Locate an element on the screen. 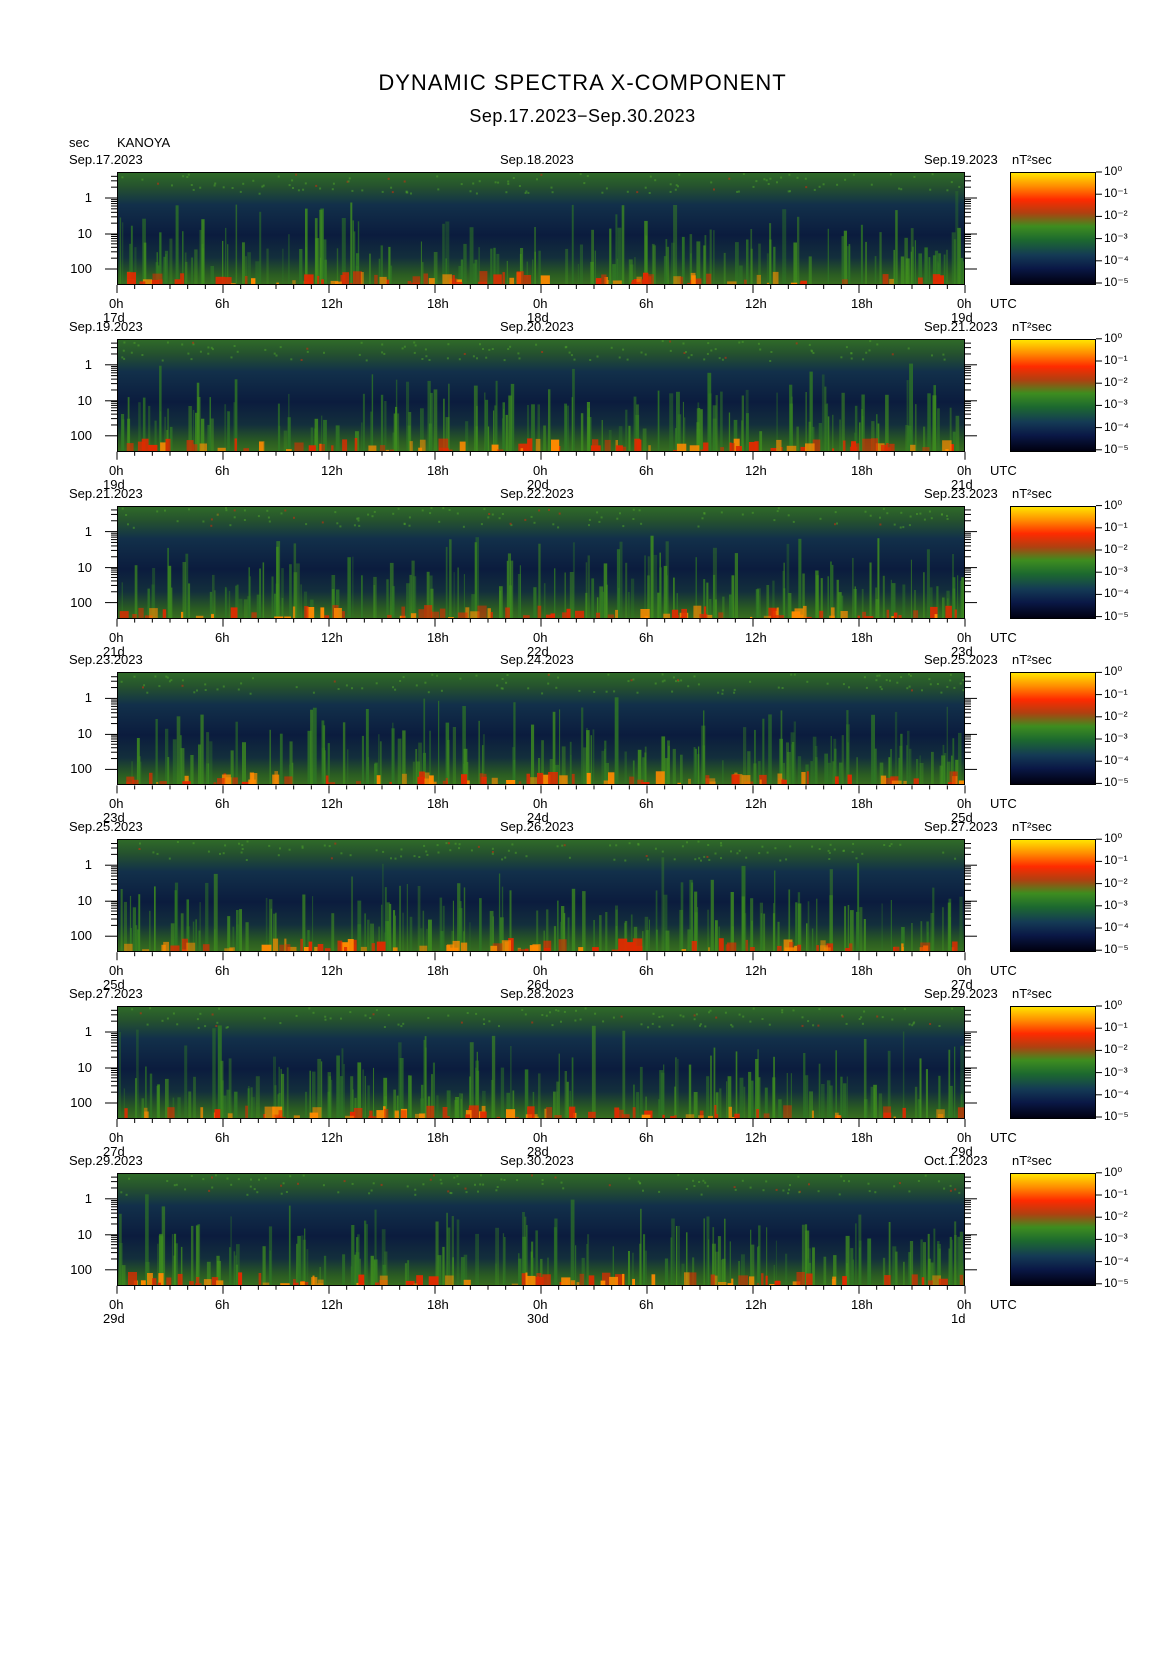 This screenshot has width=1165, height=1679. spectrogram-panel is located at coordinates (541, 729).